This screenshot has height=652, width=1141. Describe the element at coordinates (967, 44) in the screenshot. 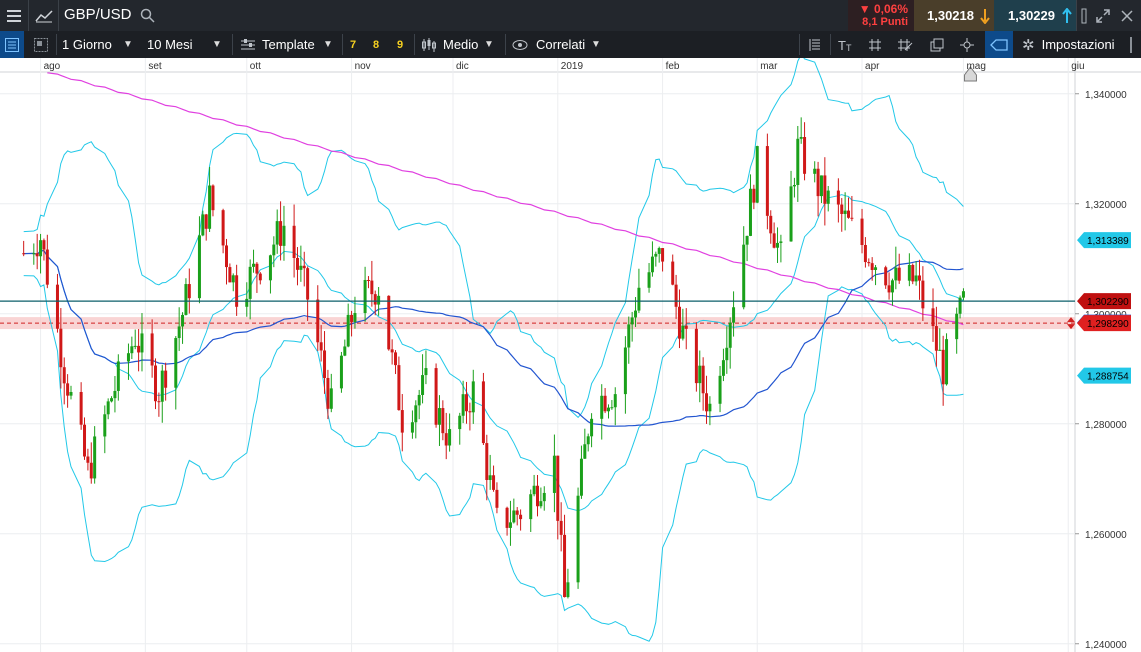

I see `crosshair-button` at that location.